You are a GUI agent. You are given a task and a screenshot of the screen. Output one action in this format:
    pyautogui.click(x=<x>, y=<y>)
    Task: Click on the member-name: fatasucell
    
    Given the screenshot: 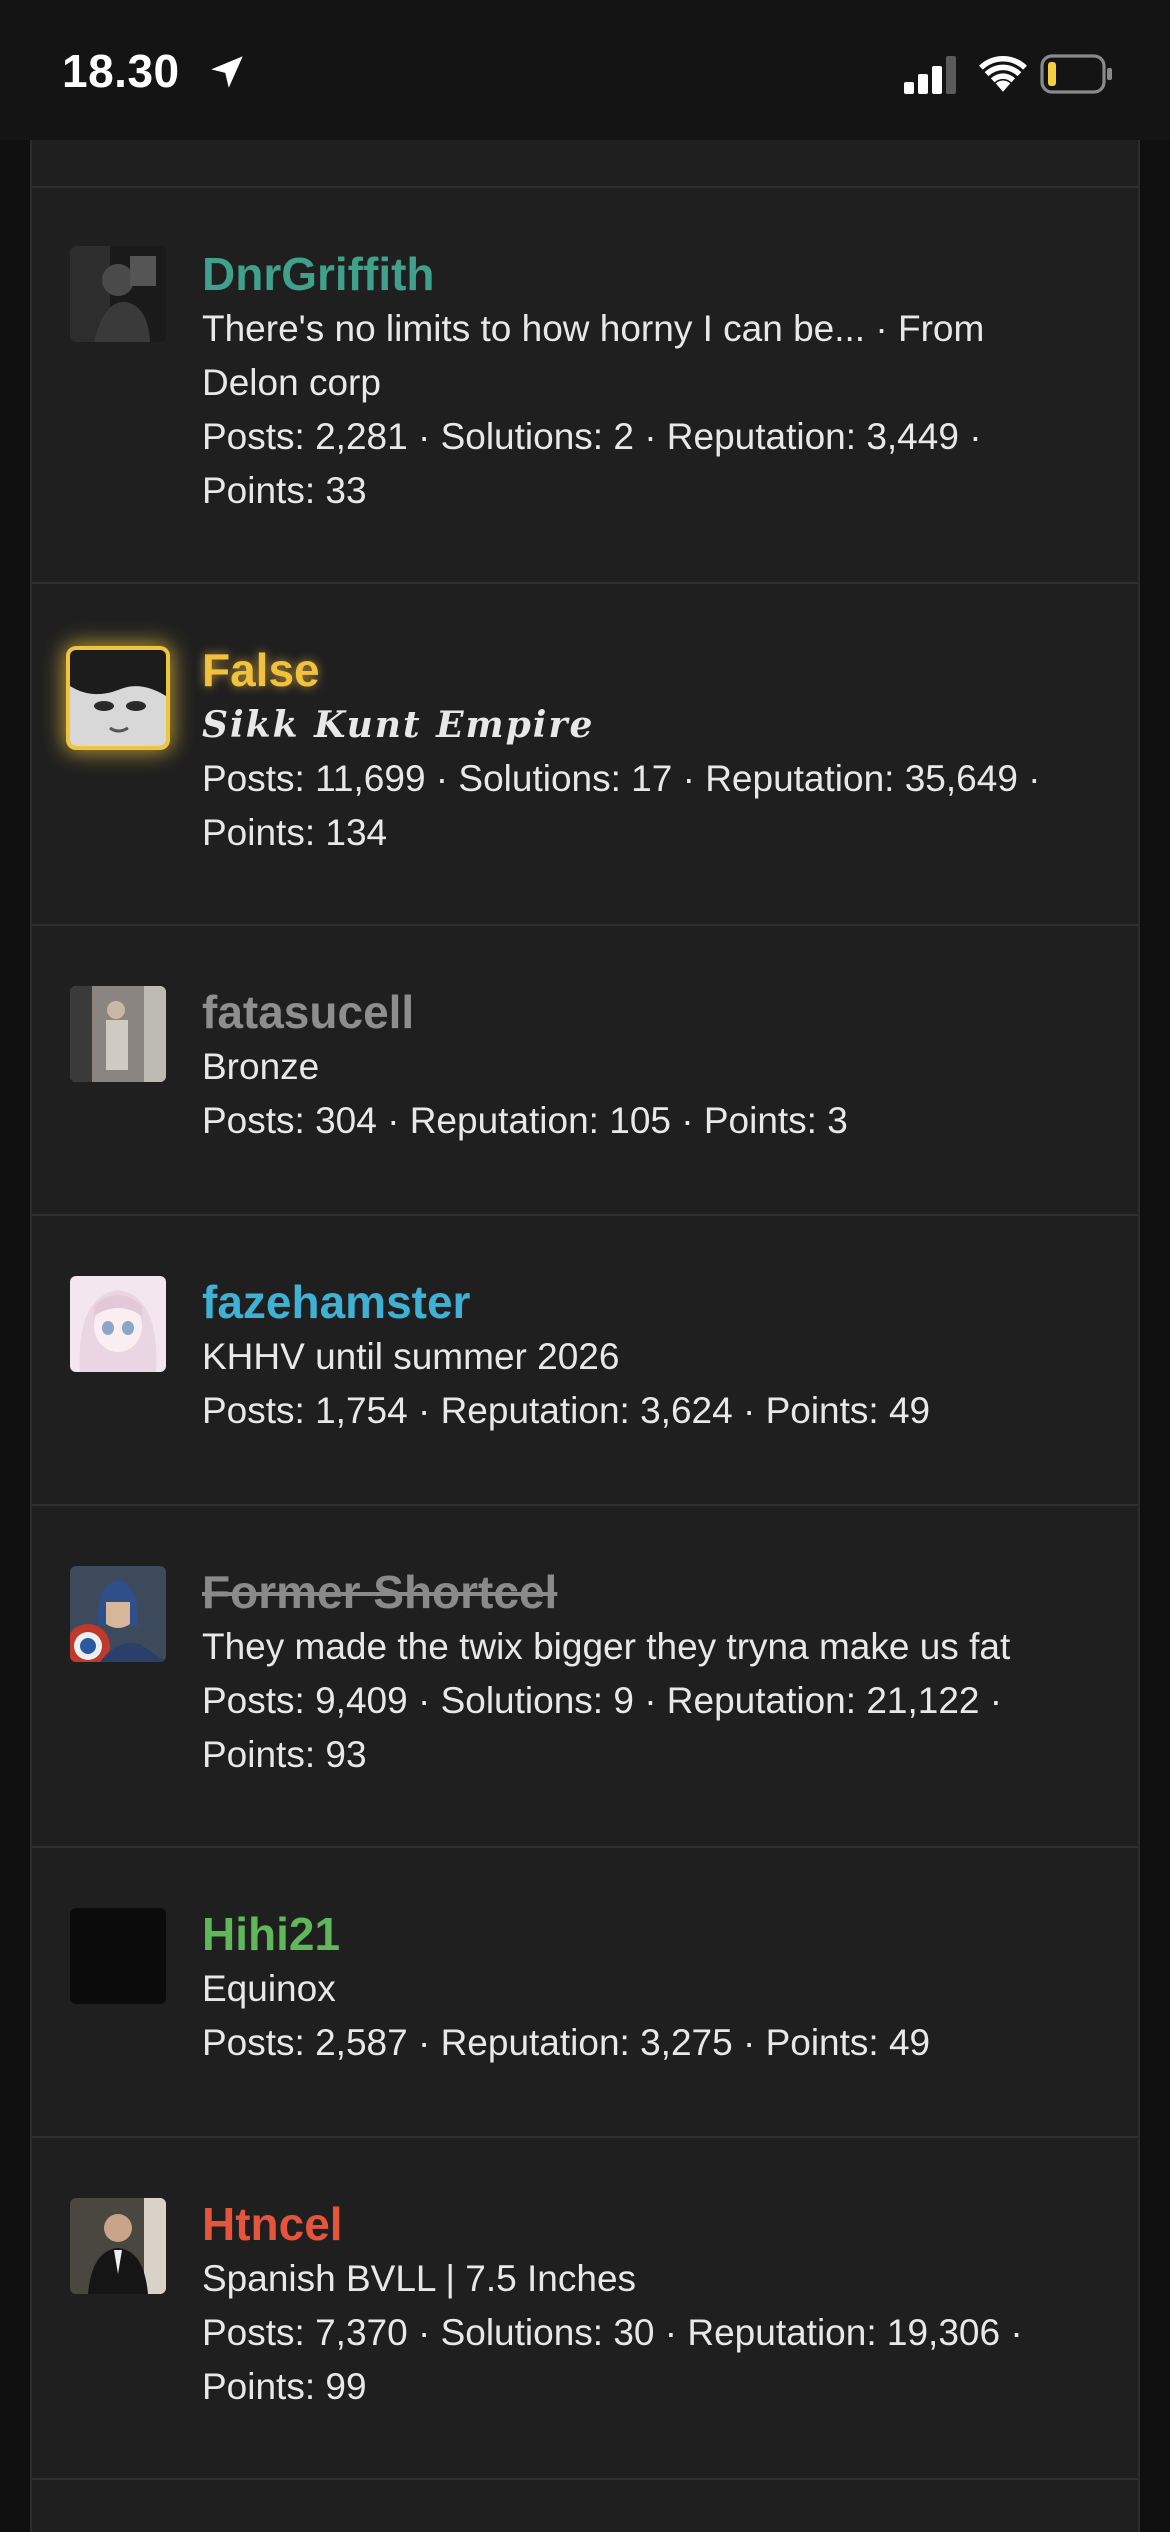 What is the action you would take?
    pyautogui.click(x=308, y=1012)
    